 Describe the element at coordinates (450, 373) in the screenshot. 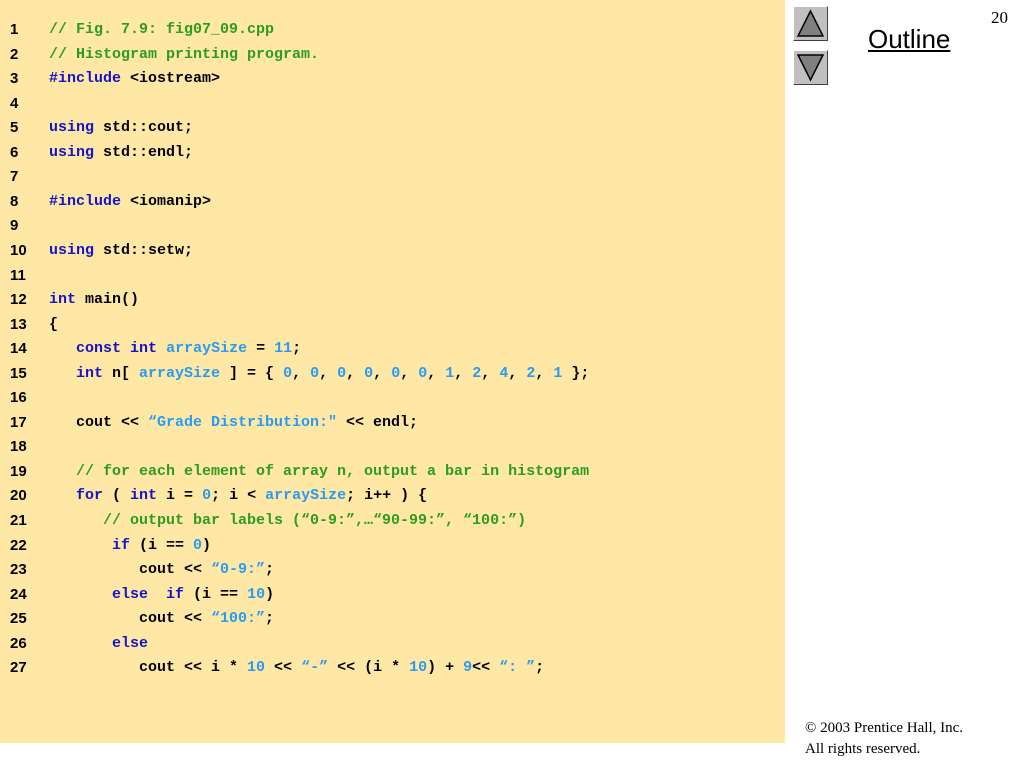

I see `code-token-number: 1` at that location.